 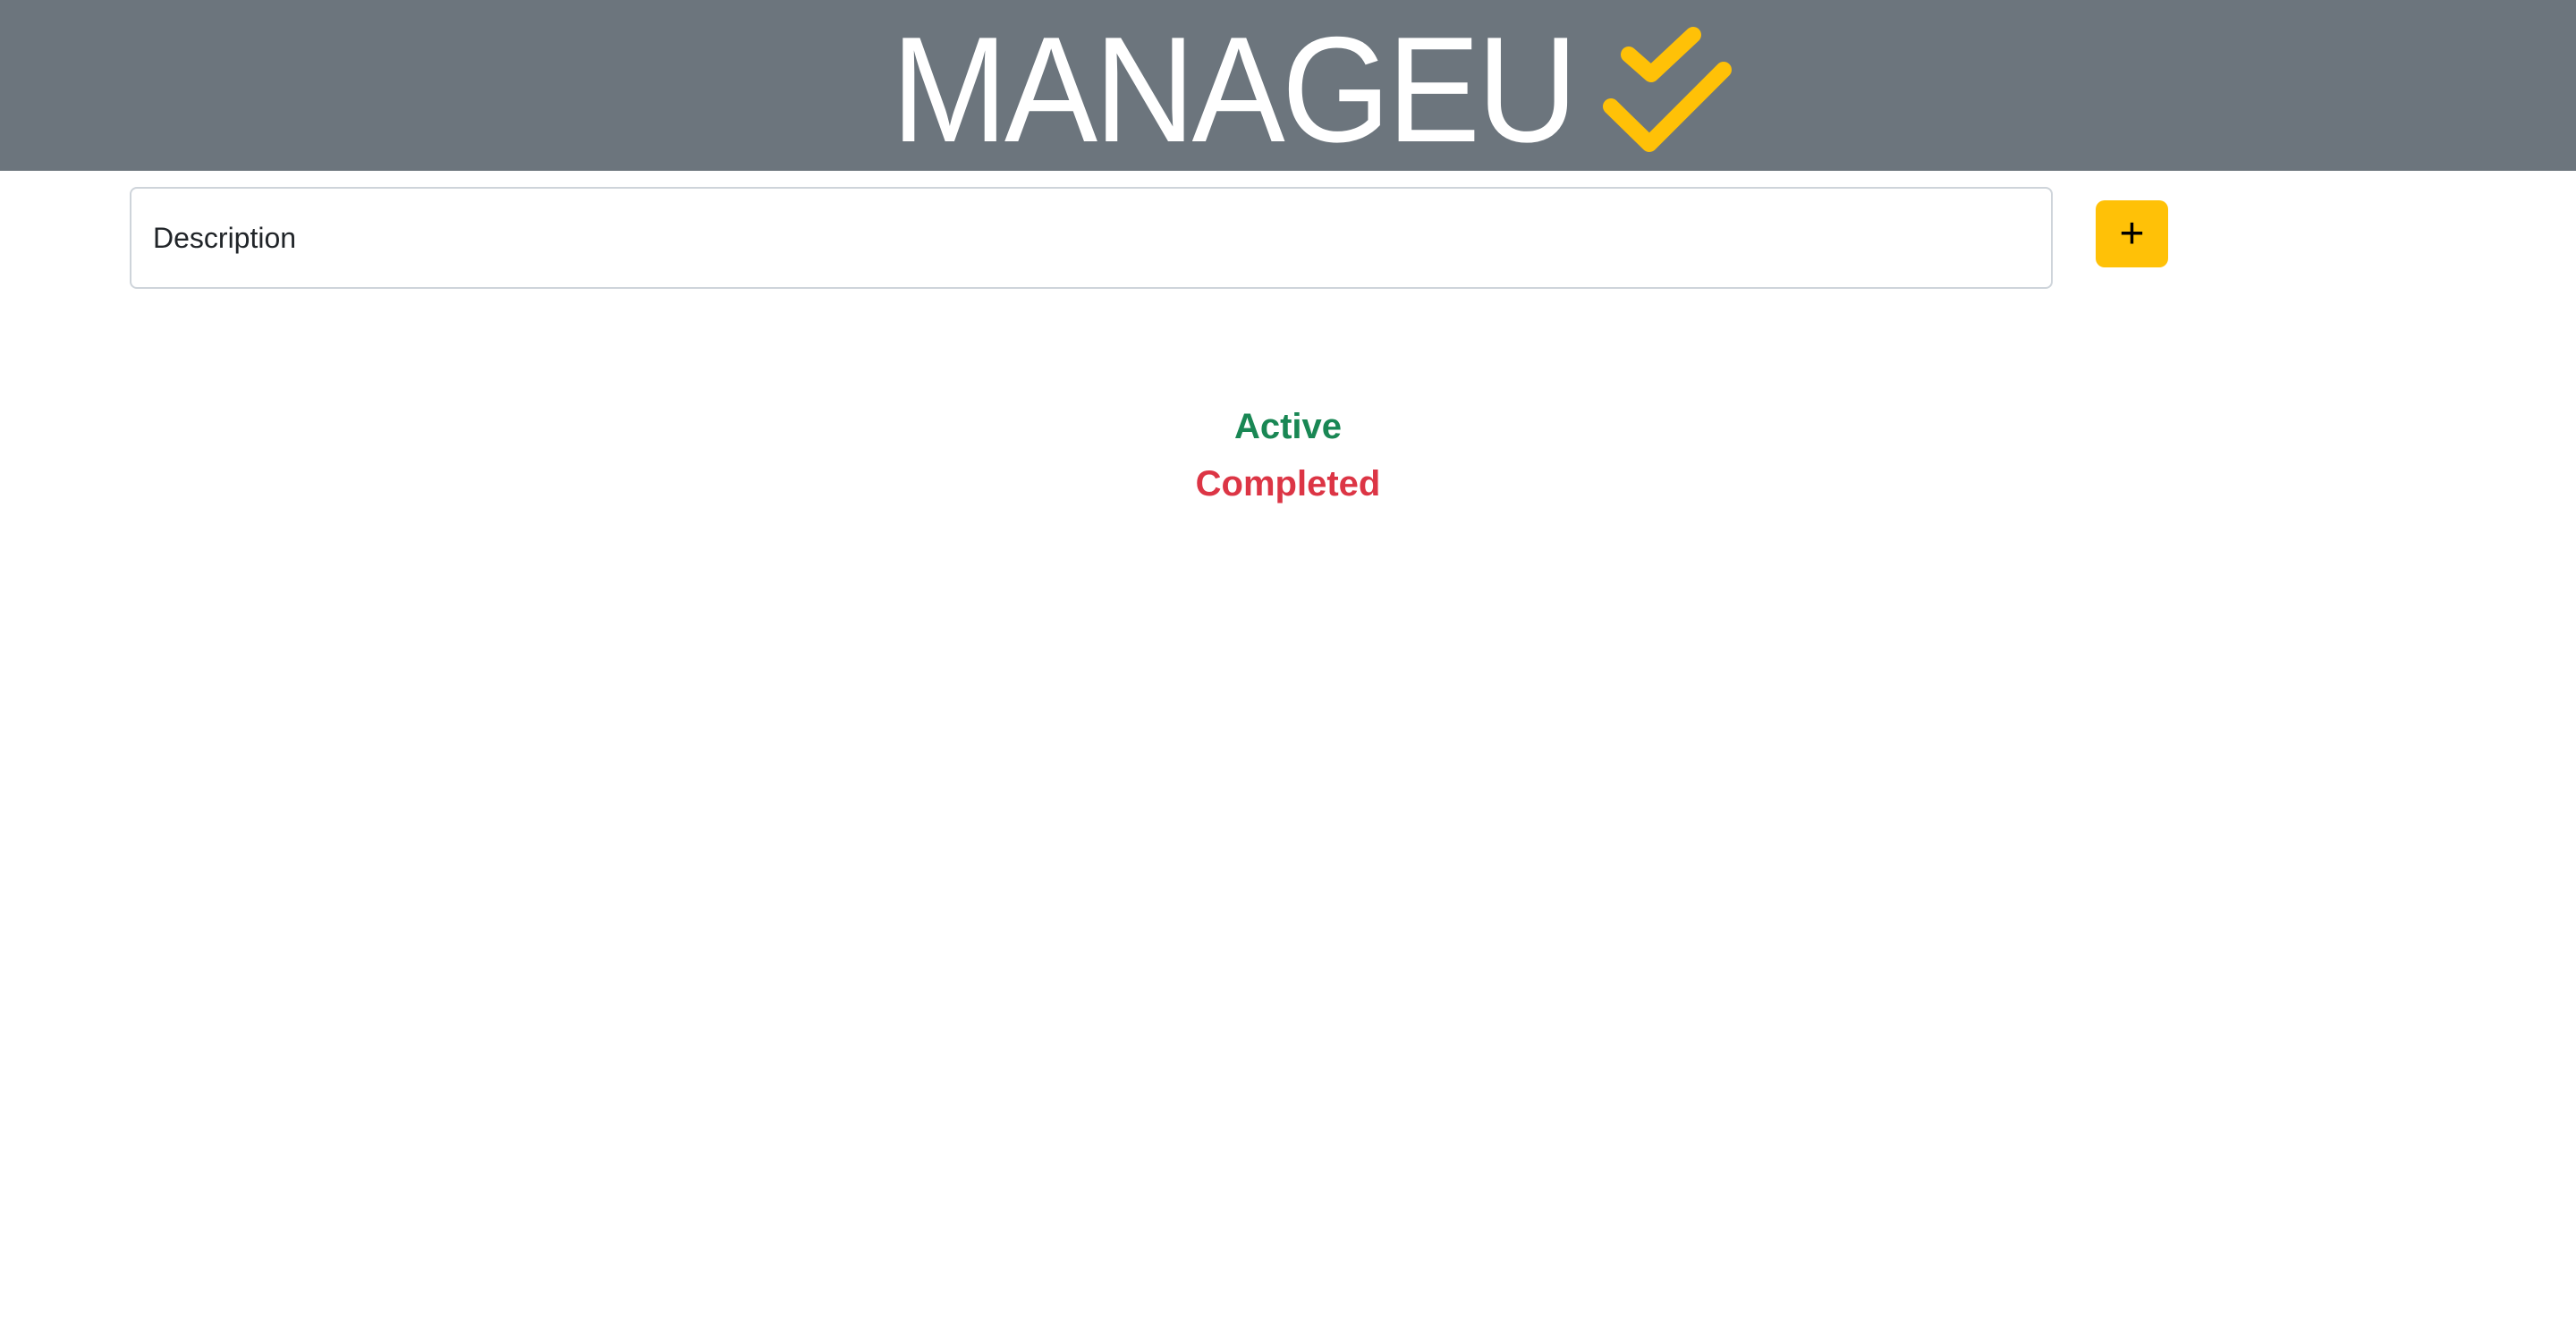 I want to click on description-input, so click(x=1091, y=238).